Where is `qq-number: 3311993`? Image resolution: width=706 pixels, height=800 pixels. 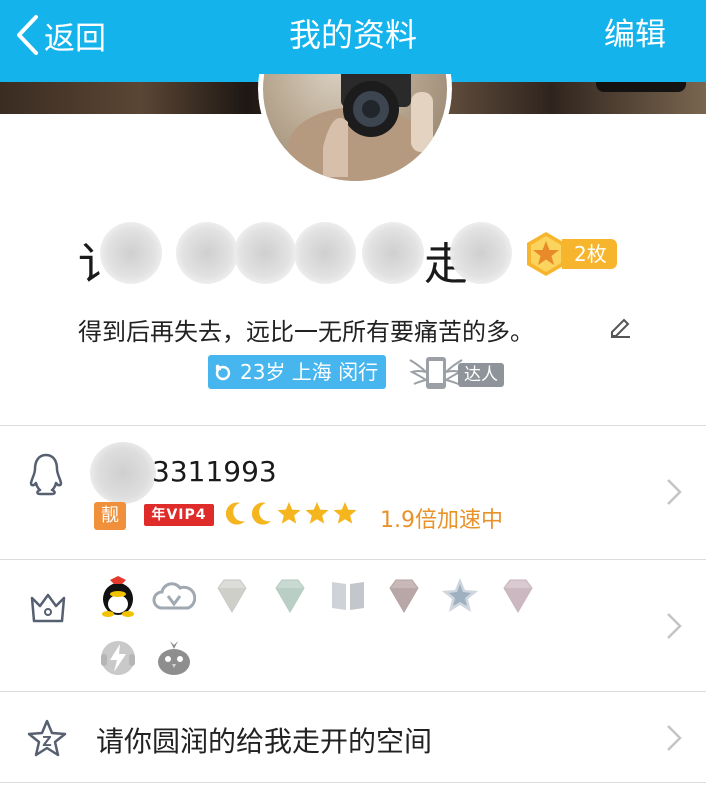
qq-number: 3311993 is located at coordinates (214, 471).